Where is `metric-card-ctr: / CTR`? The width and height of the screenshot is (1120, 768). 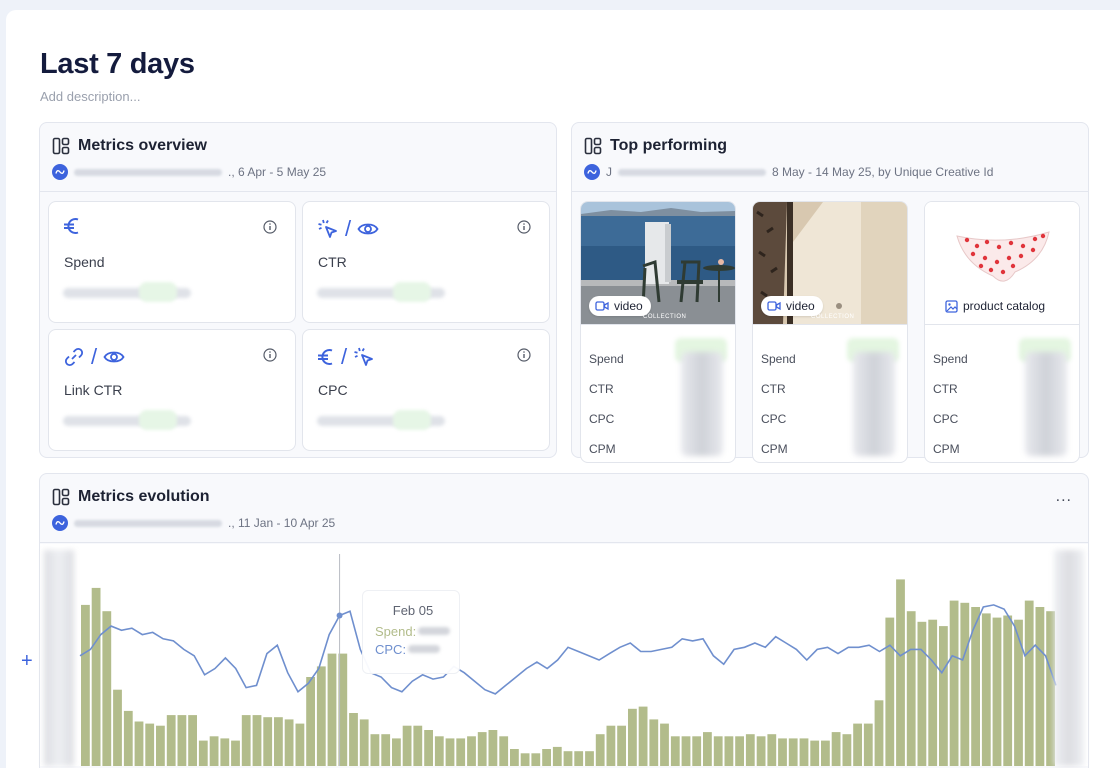 metric-card-ctr: / CTR is located at coordinates (426, 262).